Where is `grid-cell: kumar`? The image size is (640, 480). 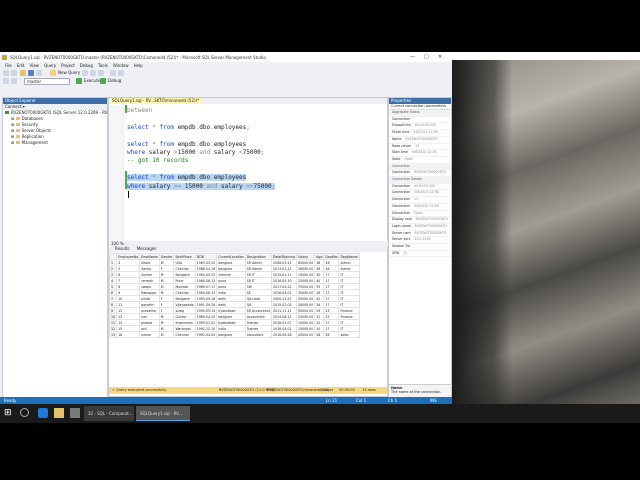
grid-cell: kumar is located at coordinates (149, 334).